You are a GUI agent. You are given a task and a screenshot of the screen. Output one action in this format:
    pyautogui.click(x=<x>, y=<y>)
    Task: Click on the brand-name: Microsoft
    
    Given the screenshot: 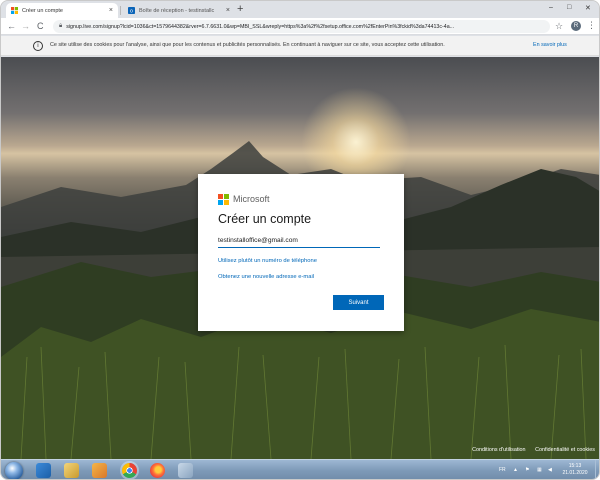 What is the action you would take?
    pyautogui.click(x=251, y=199)
    